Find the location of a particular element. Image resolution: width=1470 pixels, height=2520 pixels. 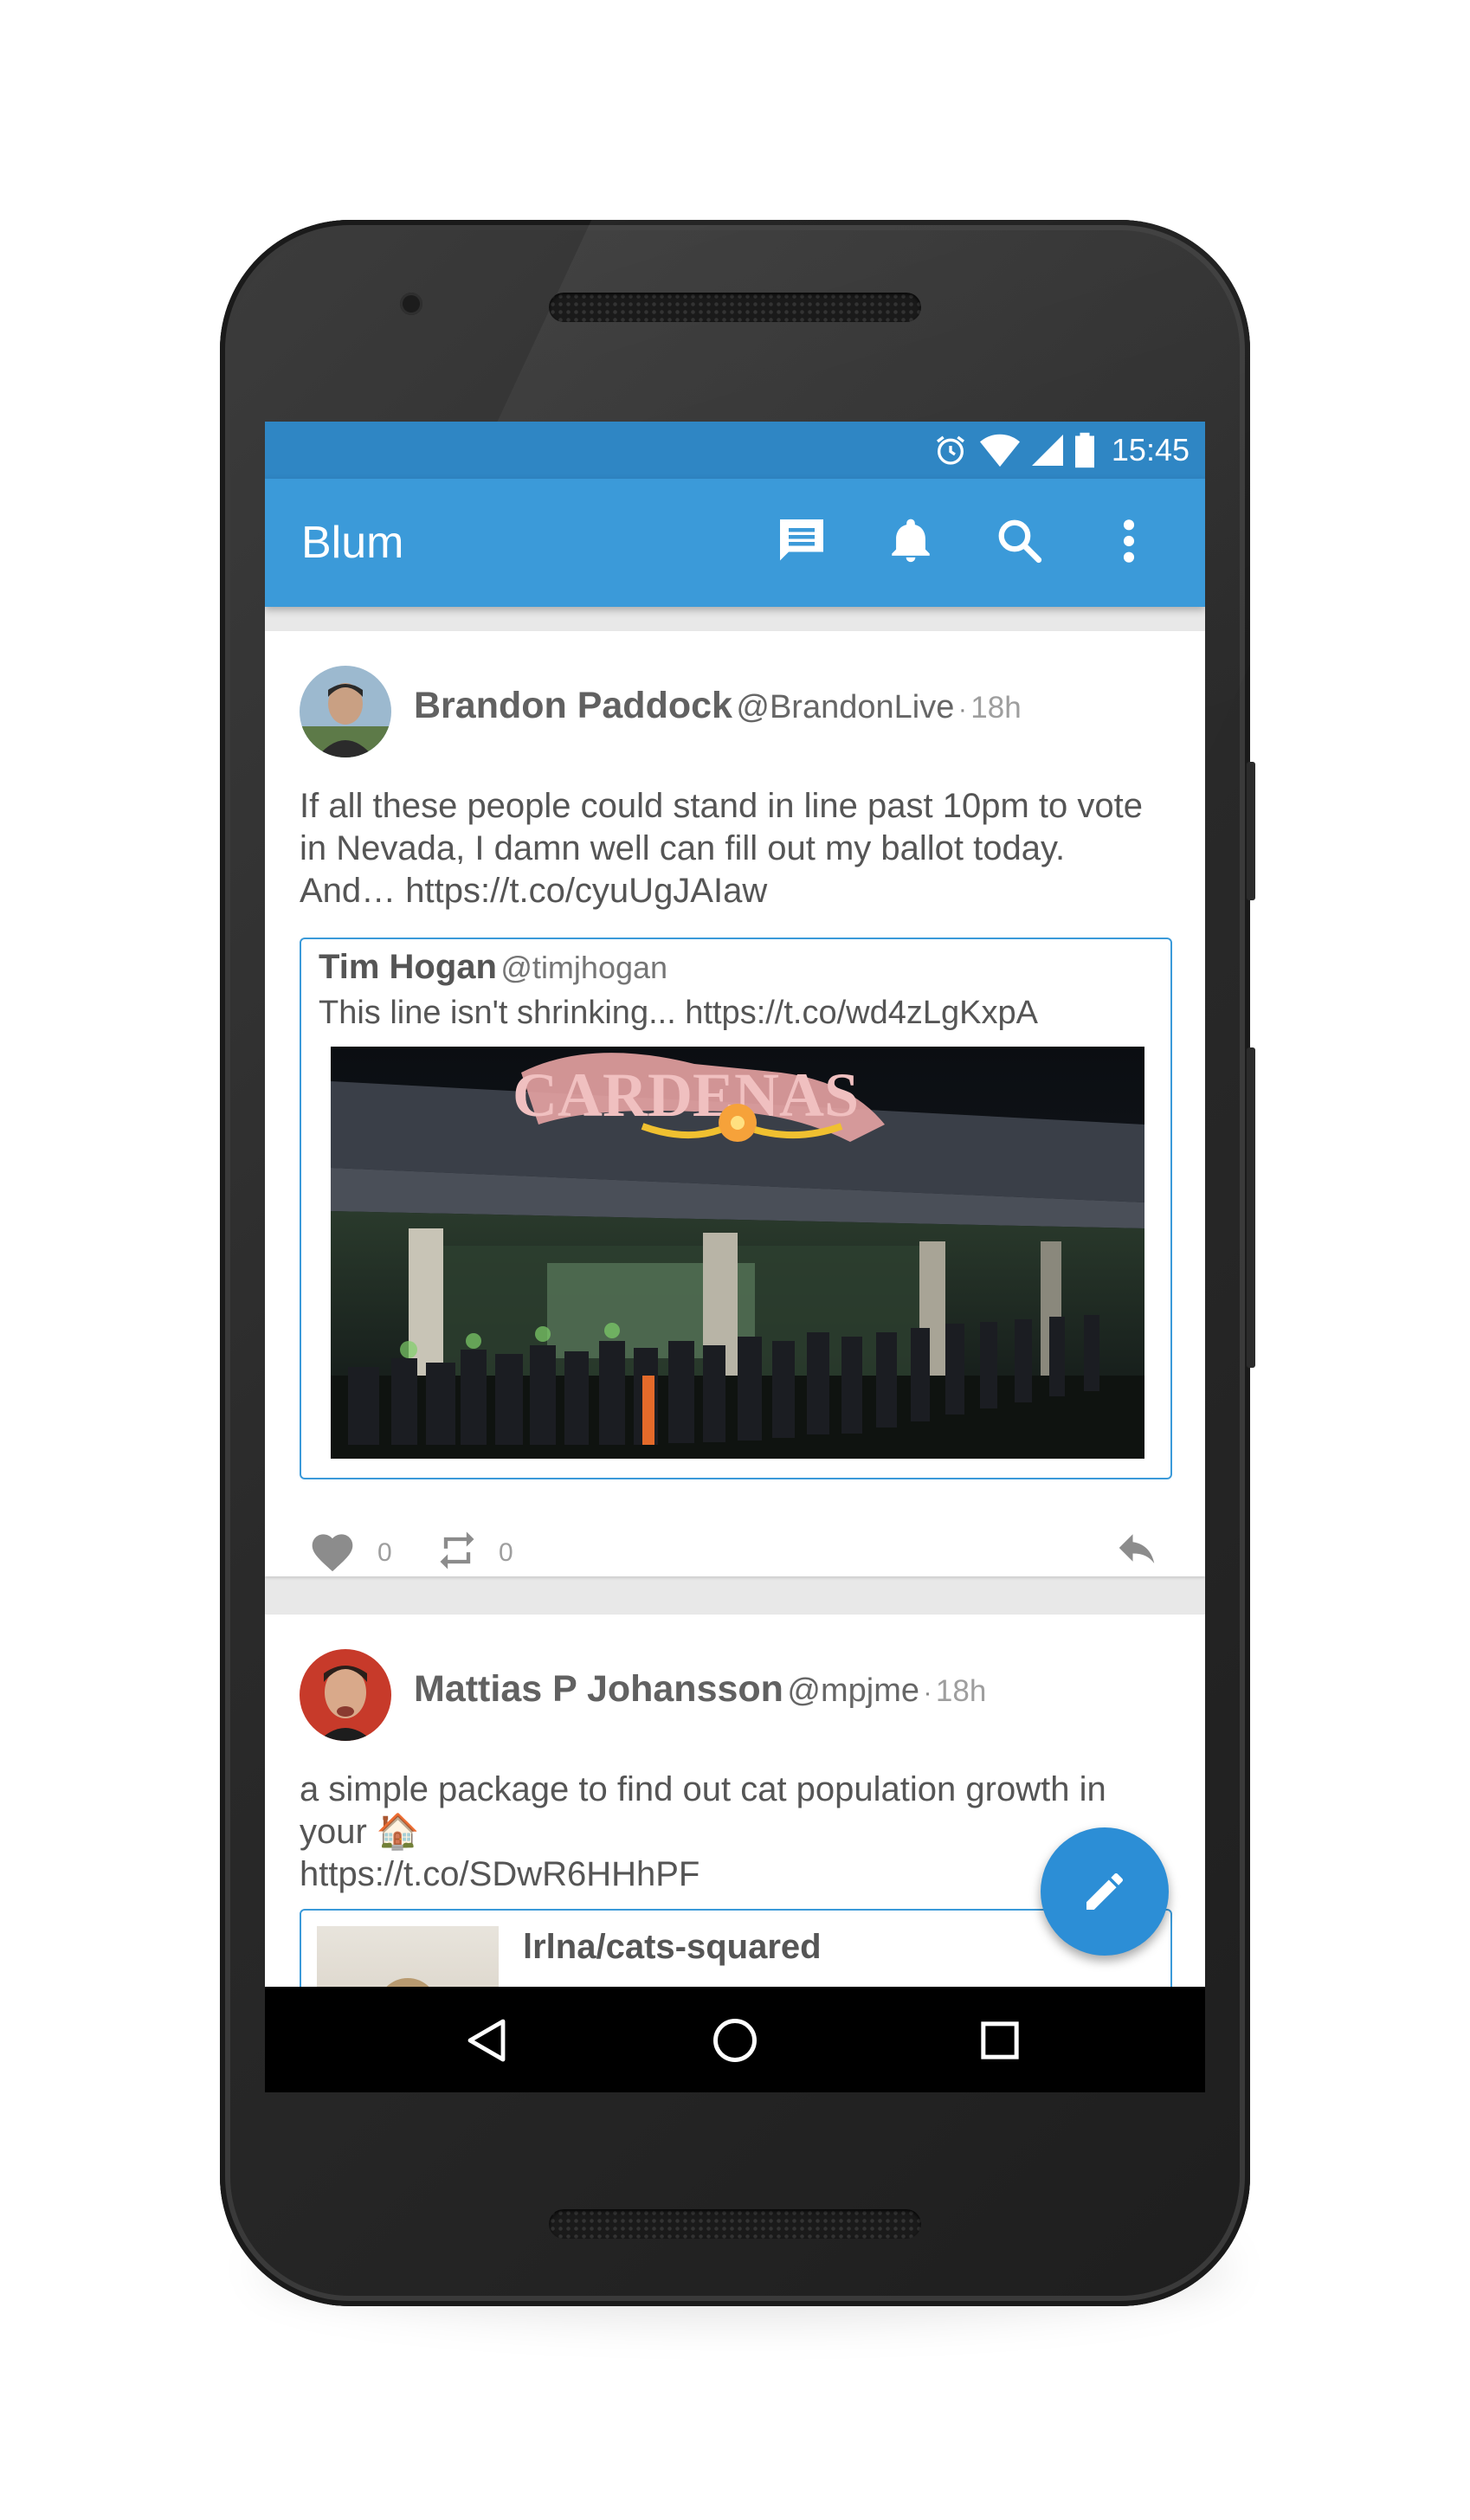

signal-icon is located at coordinates (1047, 450).